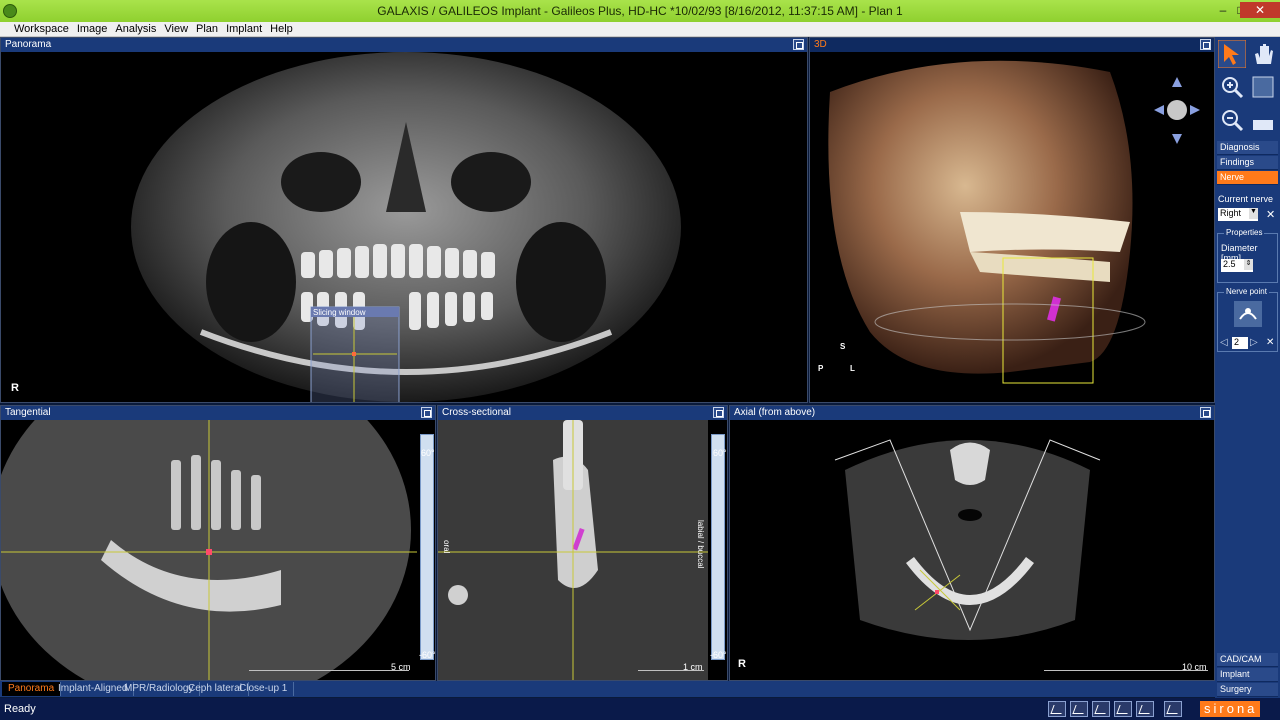  What do you see at coordinates (972, 413) in the screenshot?
I see `axial-header: Axial (from above)` at bounding box center [972, 413].